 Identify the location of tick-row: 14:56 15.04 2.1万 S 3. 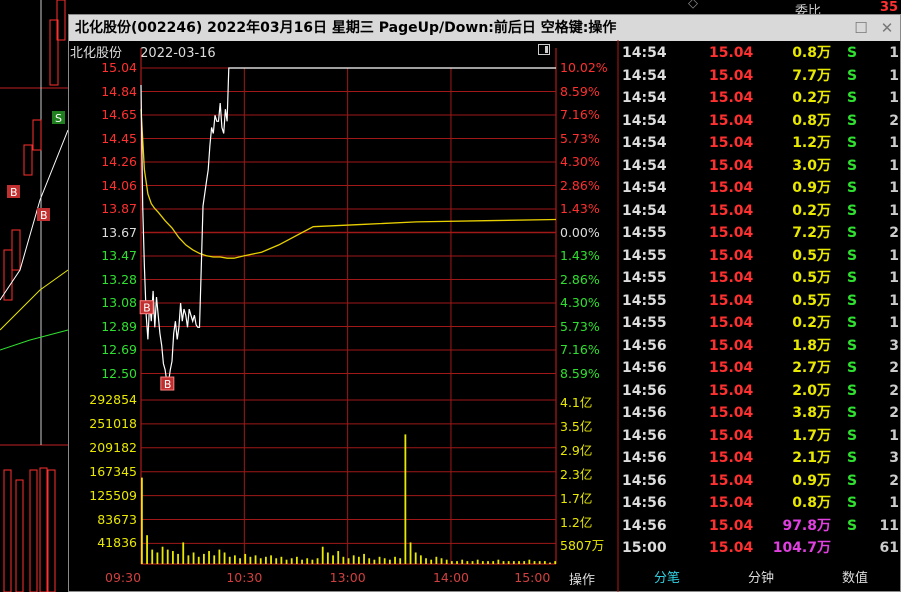
(761, 458).